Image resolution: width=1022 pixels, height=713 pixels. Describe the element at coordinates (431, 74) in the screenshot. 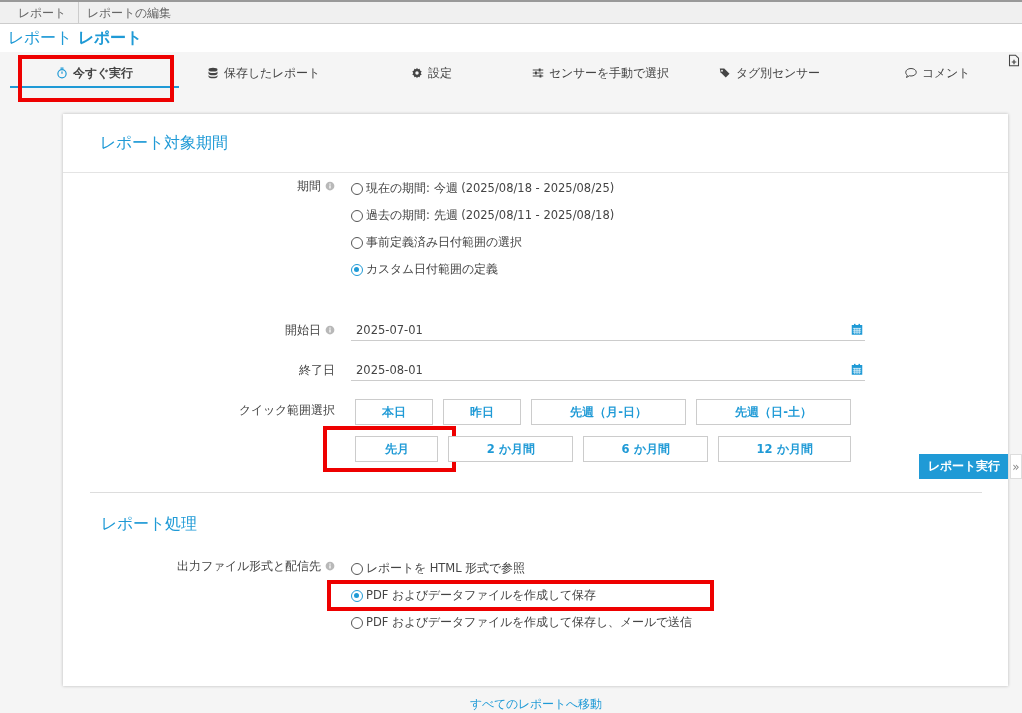

I see `tab: 設定` at that location.